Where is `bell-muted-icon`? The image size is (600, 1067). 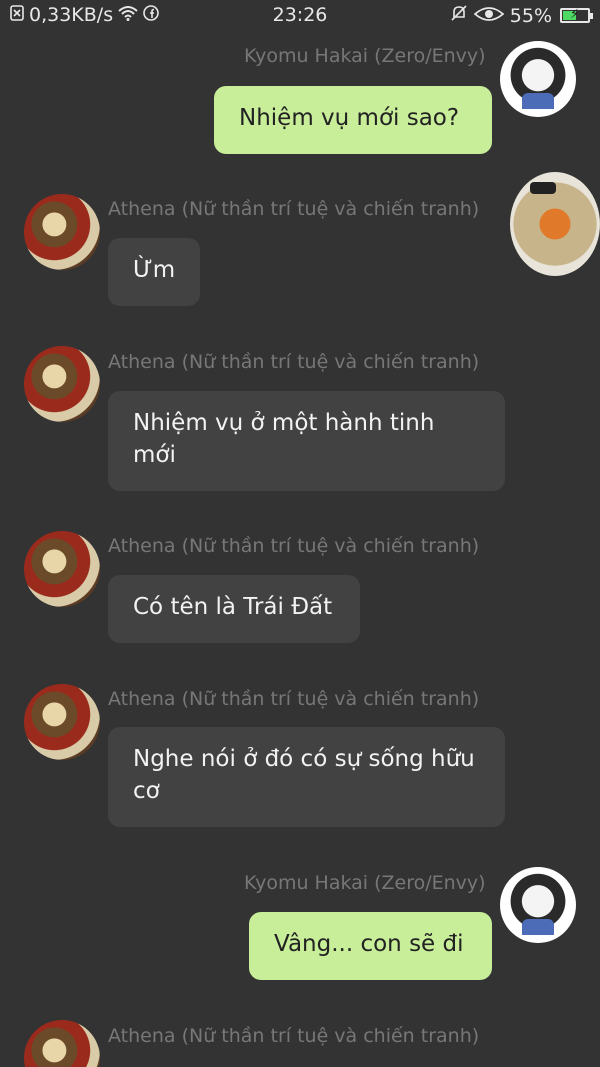 bell-muted-icon is located at coordinates (459, 15).